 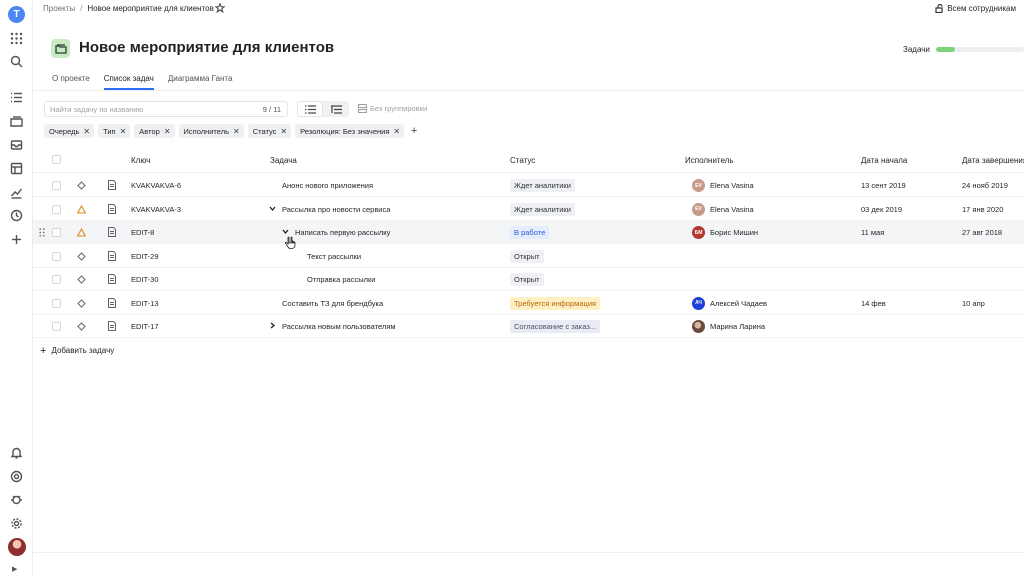 I want to click on priority-normal-icon, so click(x=81, y=326).